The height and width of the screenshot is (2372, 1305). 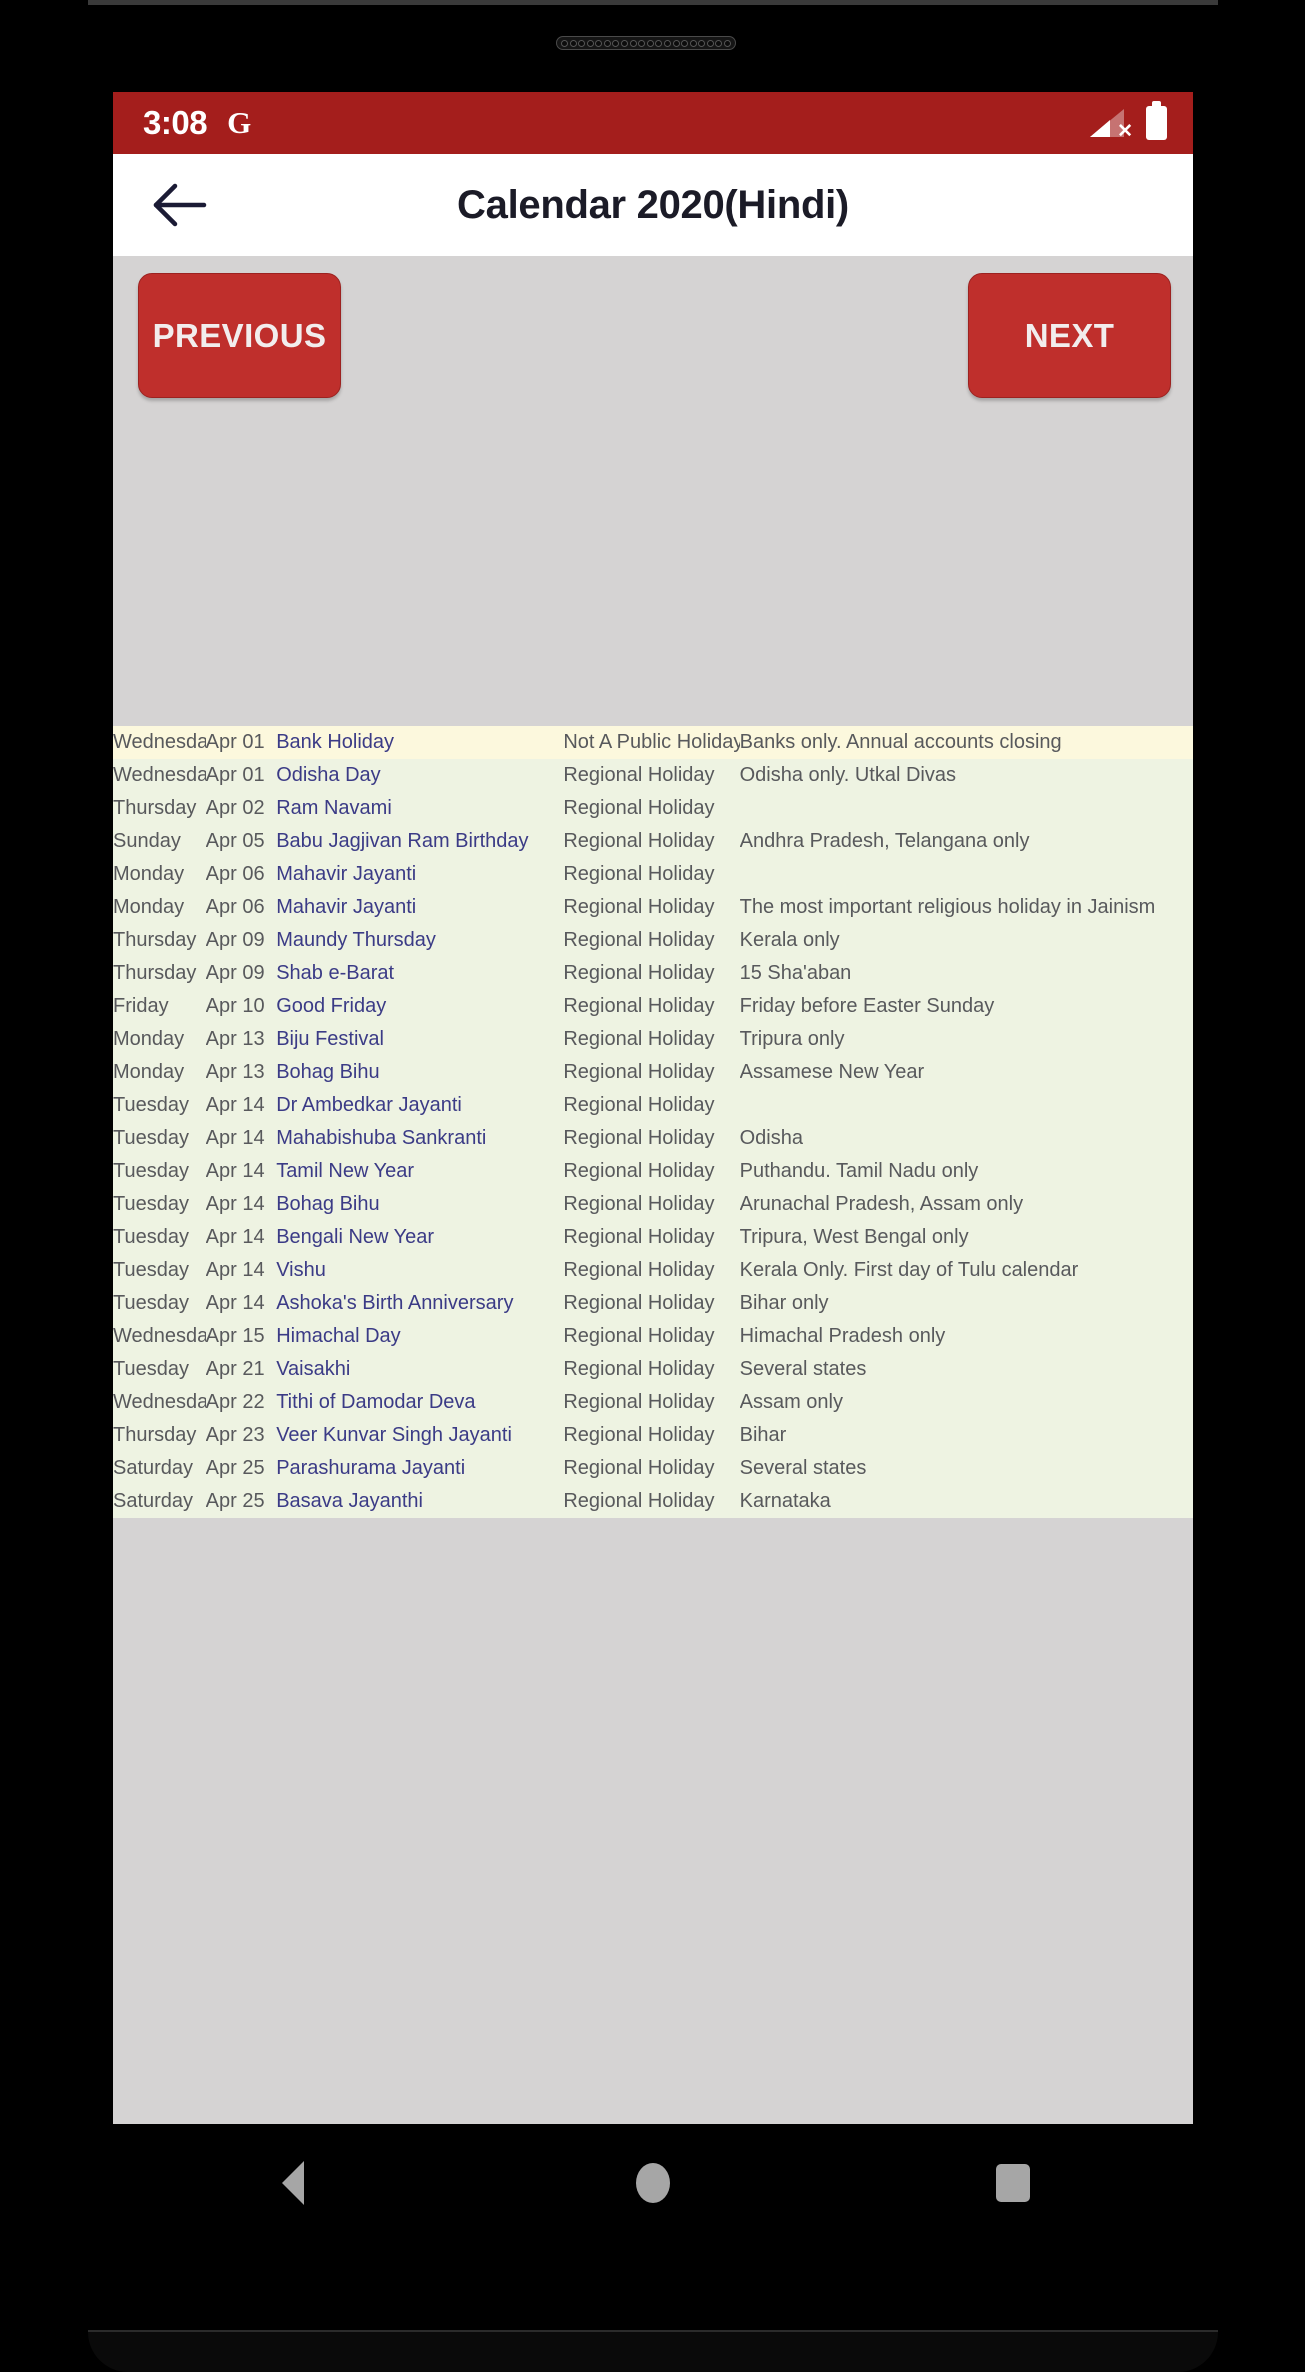 I want to click on holiday-name-link: Himachal Day, so click(x=338, y=1336).